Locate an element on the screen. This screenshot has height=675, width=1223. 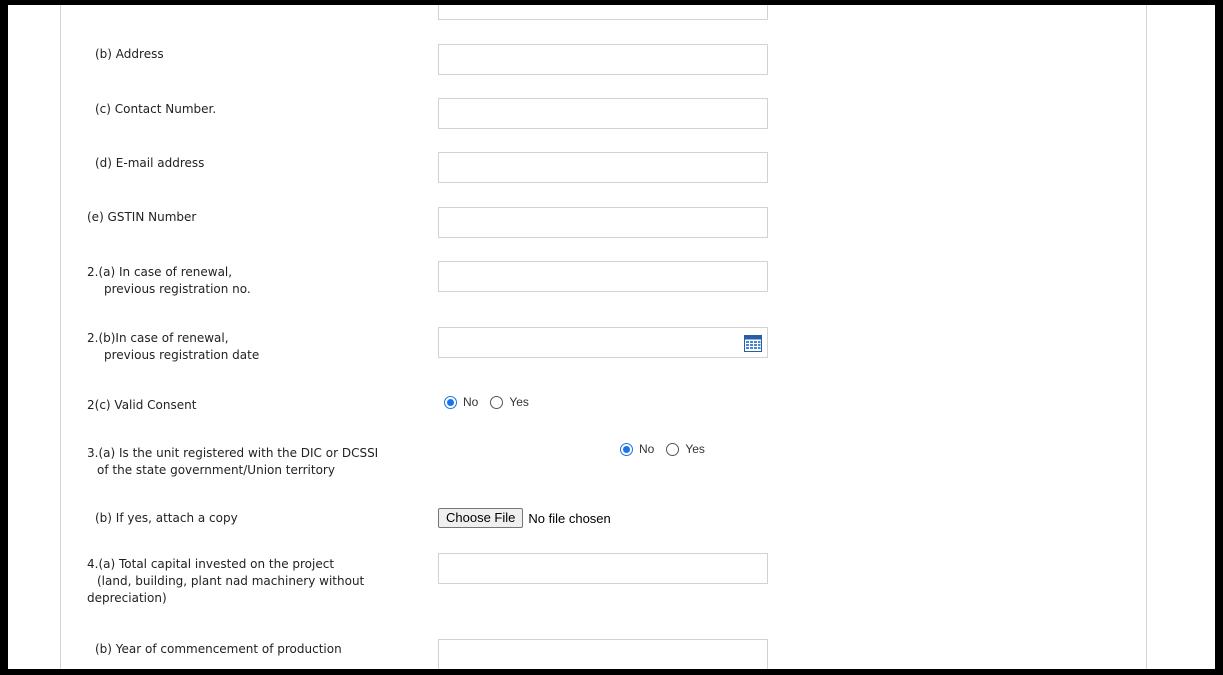
year-field is located at coordinates (603, 654).